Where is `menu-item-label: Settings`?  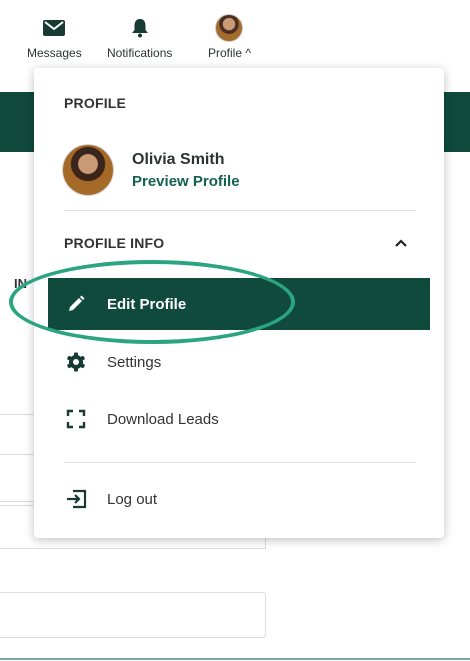 menu-item-label: Settings is located at coordinates (134, 362).